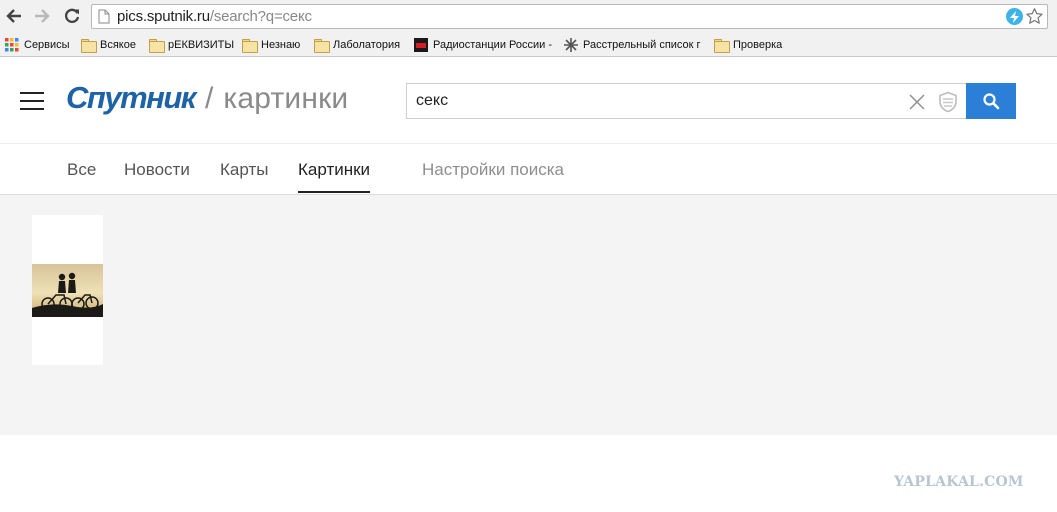 The image size is (1057, 512). Describe the element at coordinates (47, 45) in the screenshot. I see `bookmark-label: Сервисы` at that location.